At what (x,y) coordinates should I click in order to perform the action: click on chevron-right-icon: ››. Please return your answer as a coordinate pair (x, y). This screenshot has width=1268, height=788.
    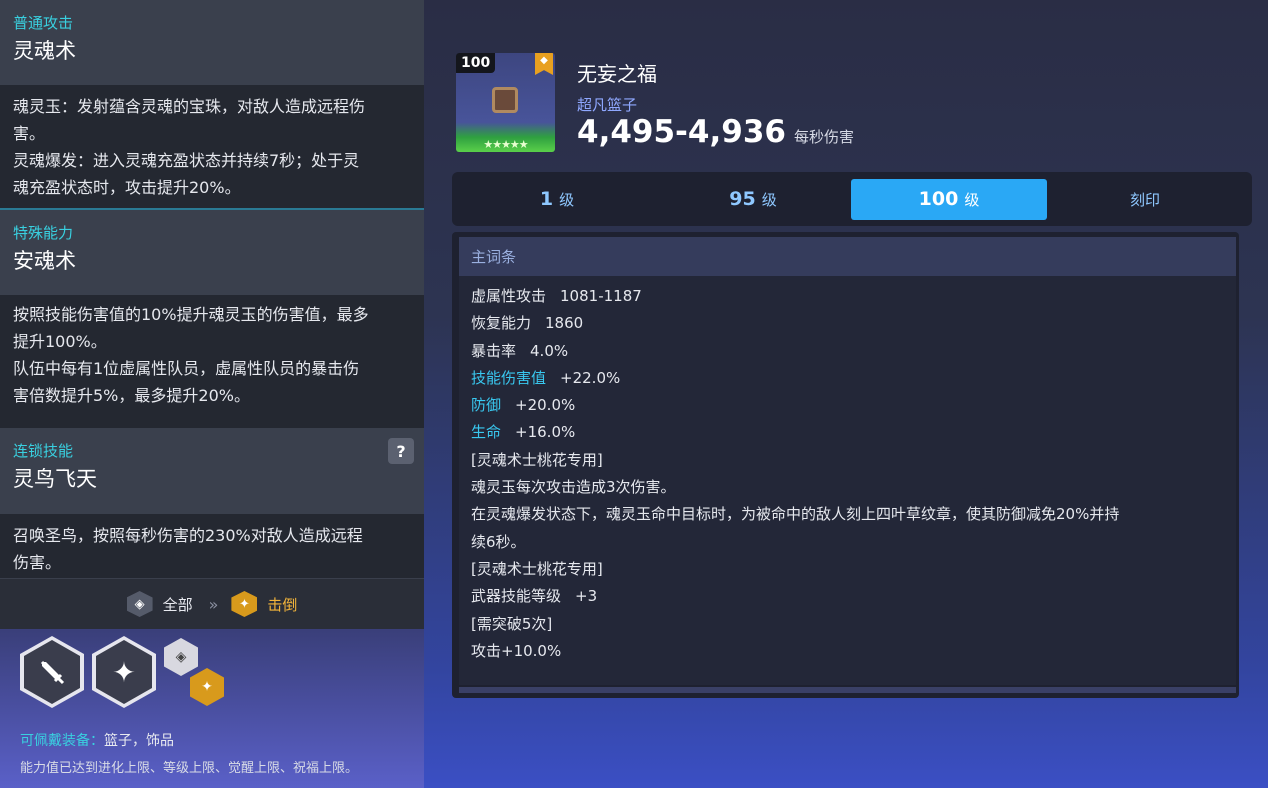
    Looking at the image, I should click on (213, 604).